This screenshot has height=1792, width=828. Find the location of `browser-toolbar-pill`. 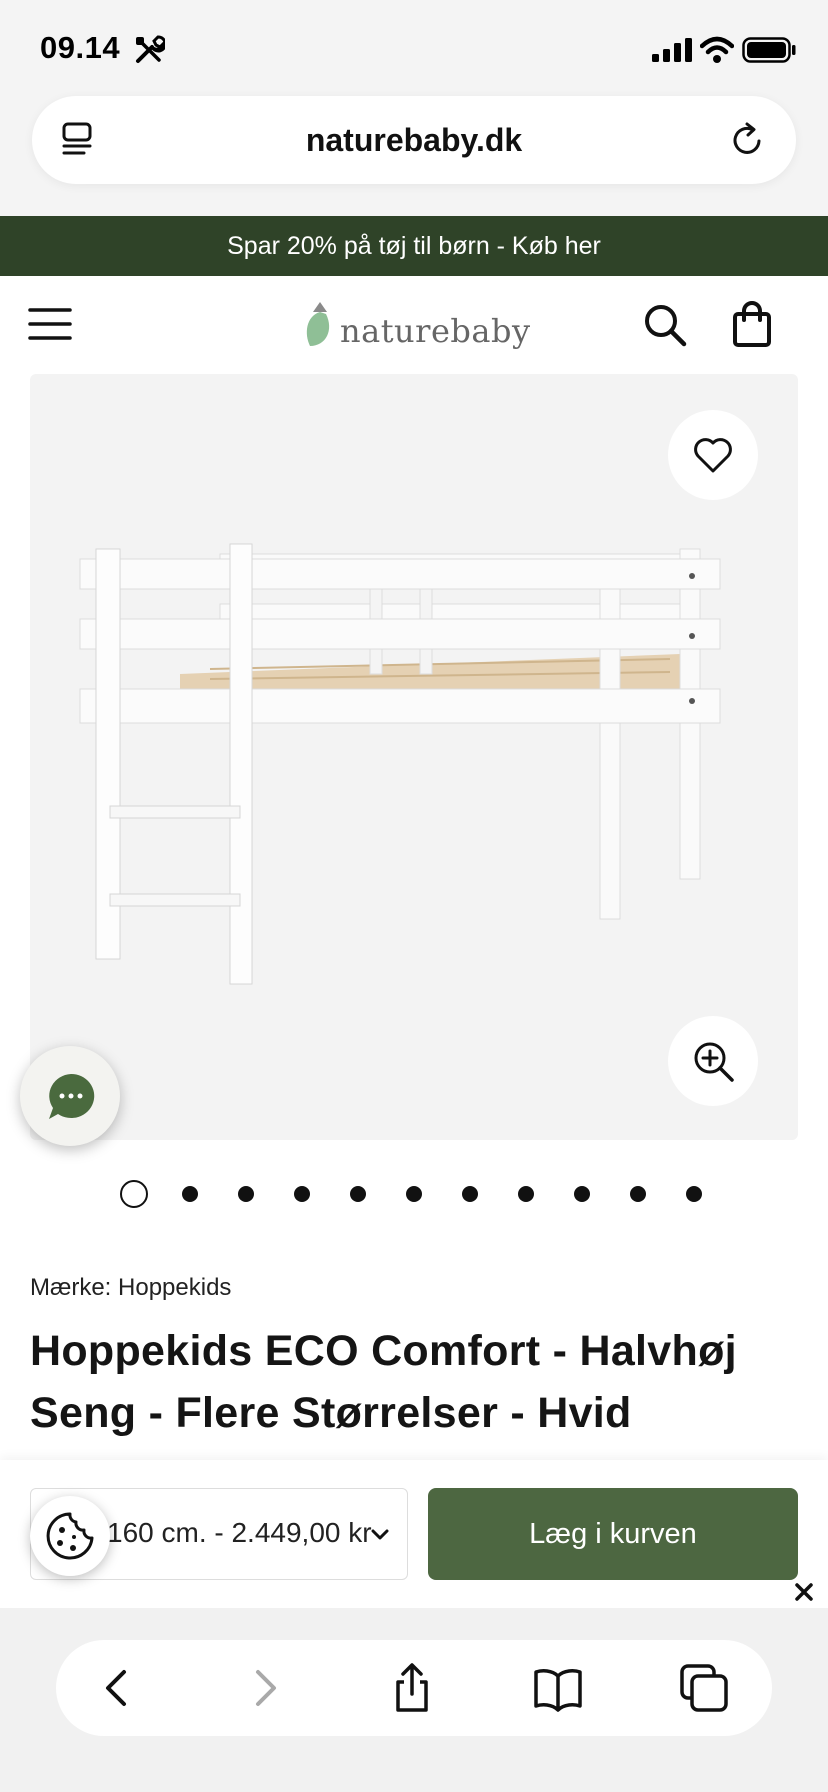

browser-toolbar-pill is located at coordinates (414, 1688).